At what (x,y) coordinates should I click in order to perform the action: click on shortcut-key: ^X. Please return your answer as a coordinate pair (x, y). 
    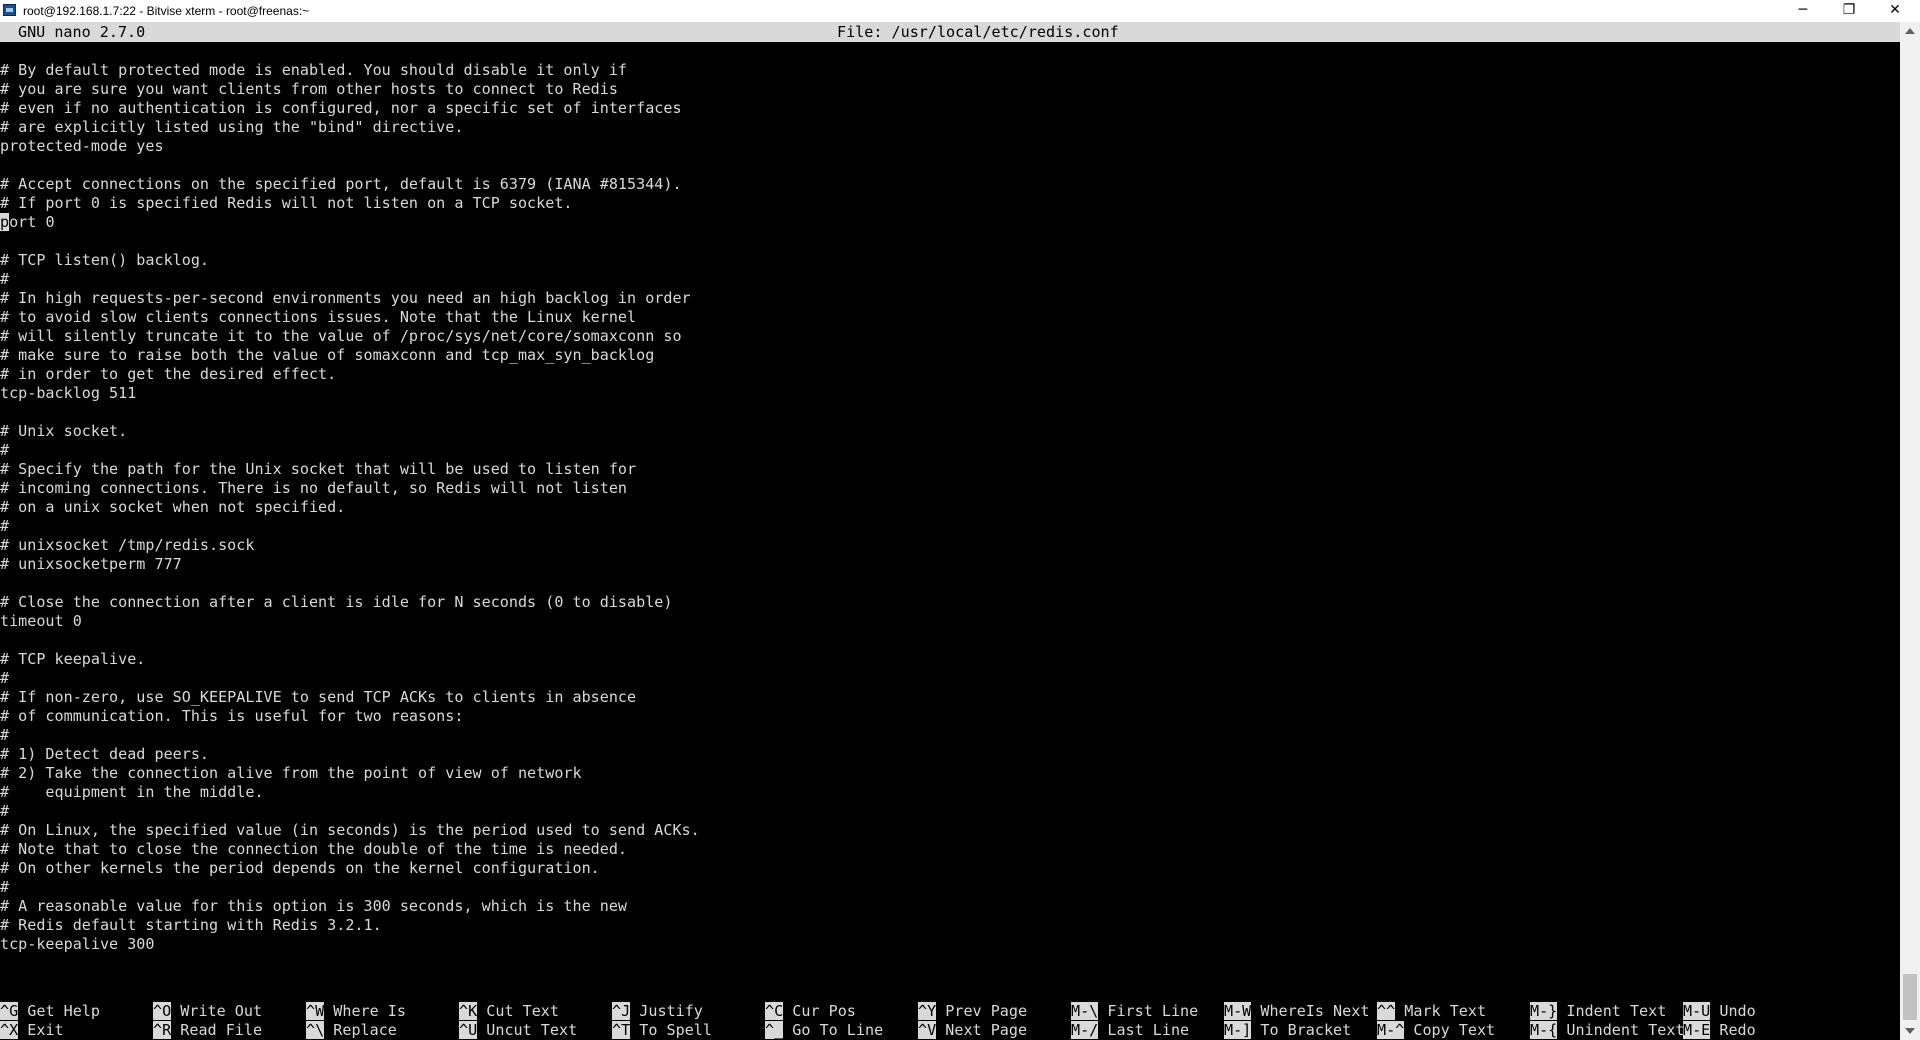
    Looking at the image, I should click on (9, 1030).